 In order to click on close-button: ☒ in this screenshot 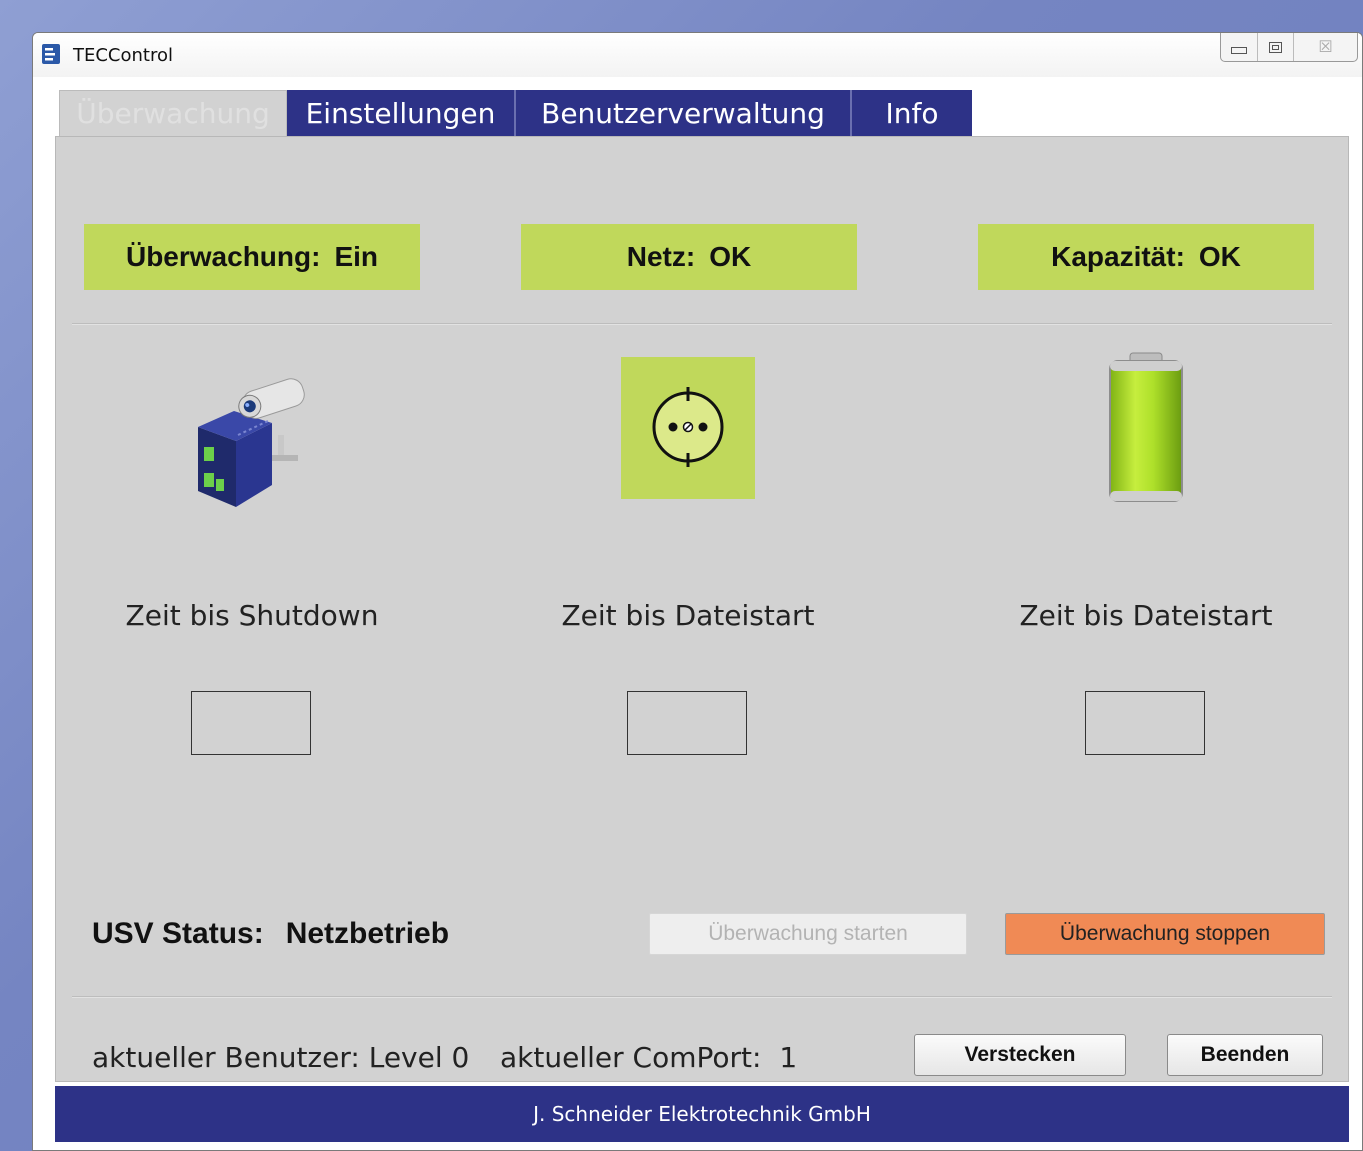, I will do `click(1325, 47)`.